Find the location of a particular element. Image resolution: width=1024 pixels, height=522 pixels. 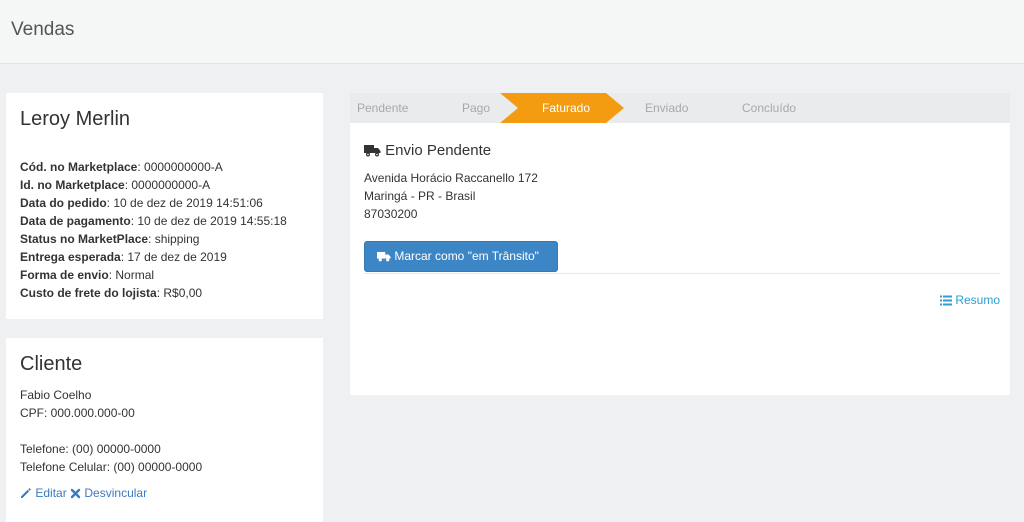

info-label: Id. no Marketplace is located at coordinates (72, 185).